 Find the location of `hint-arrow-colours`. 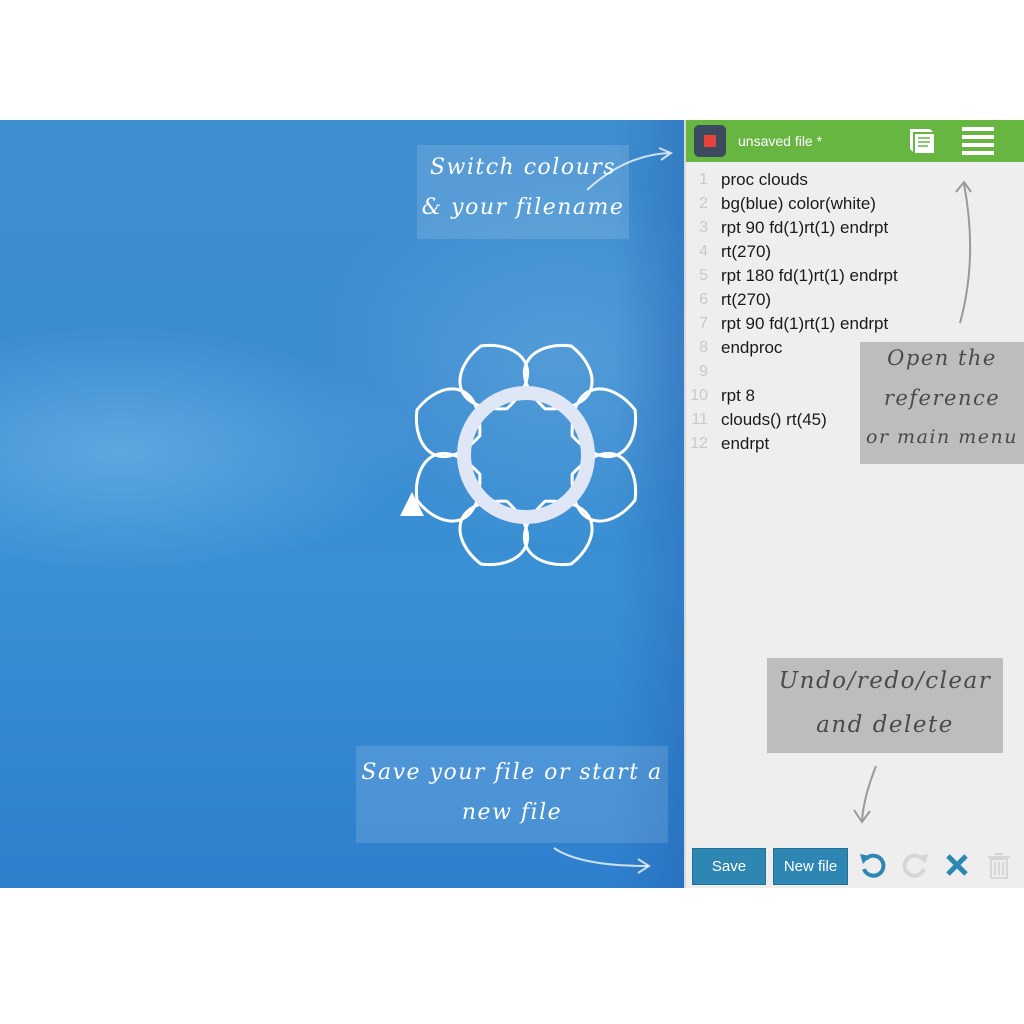

hint-arrow-colours is located at coordinates (630, 169).